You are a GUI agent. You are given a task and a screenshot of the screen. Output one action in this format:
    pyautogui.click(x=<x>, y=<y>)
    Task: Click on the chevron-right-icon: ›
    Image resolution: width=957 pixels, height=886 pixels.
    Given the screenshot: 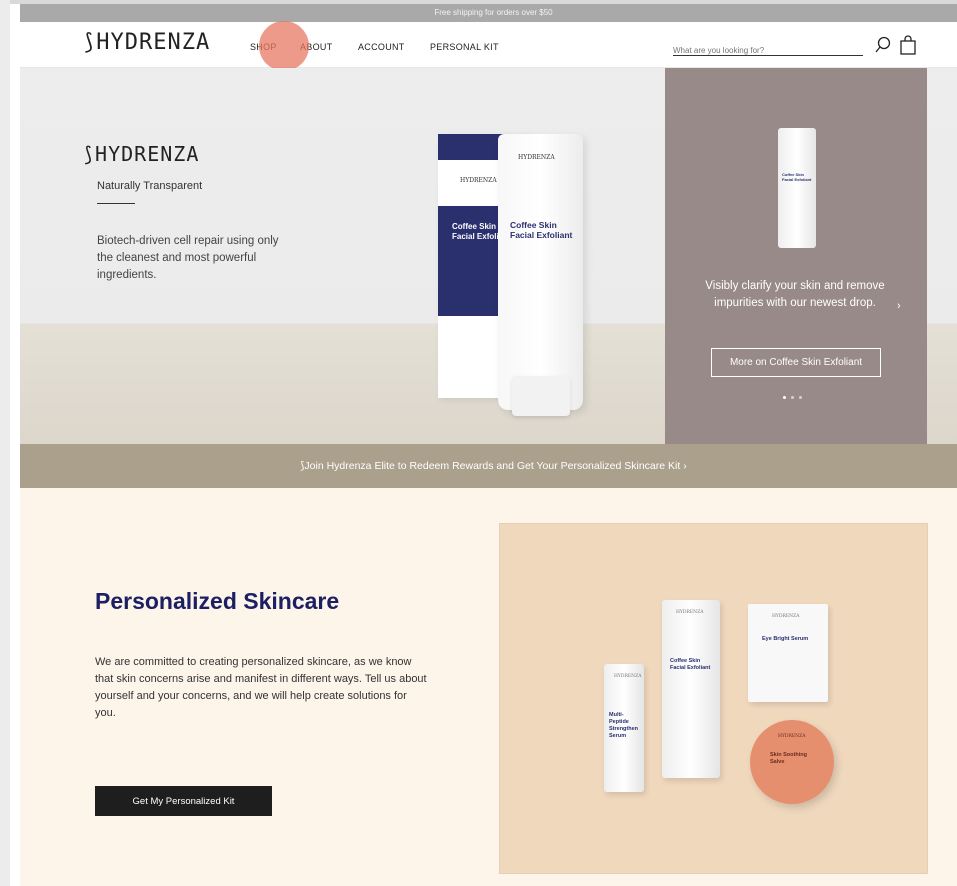 What is the action you would take?
    pyautogui.click(x=899, y=306)
    